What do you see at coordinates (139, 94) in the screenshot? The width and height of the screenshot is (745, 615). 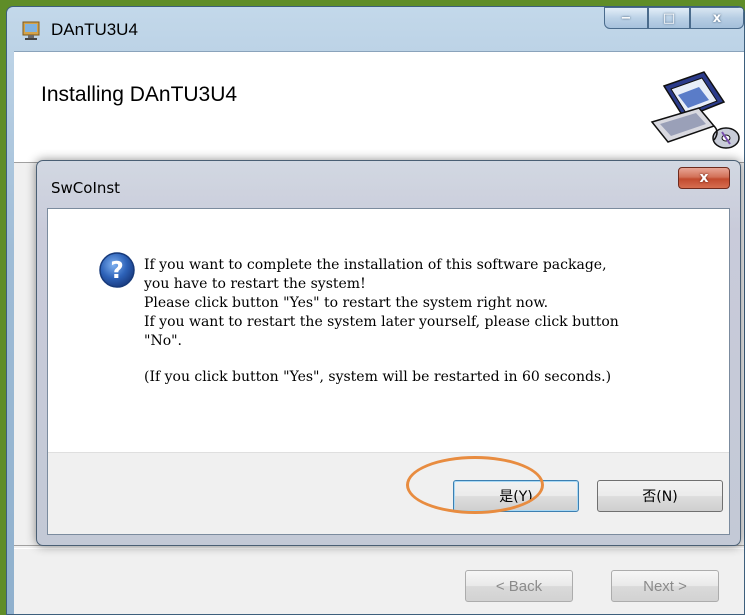 I see `page-title: Installing DAnTU3U4` at bounding box center [139, 94].